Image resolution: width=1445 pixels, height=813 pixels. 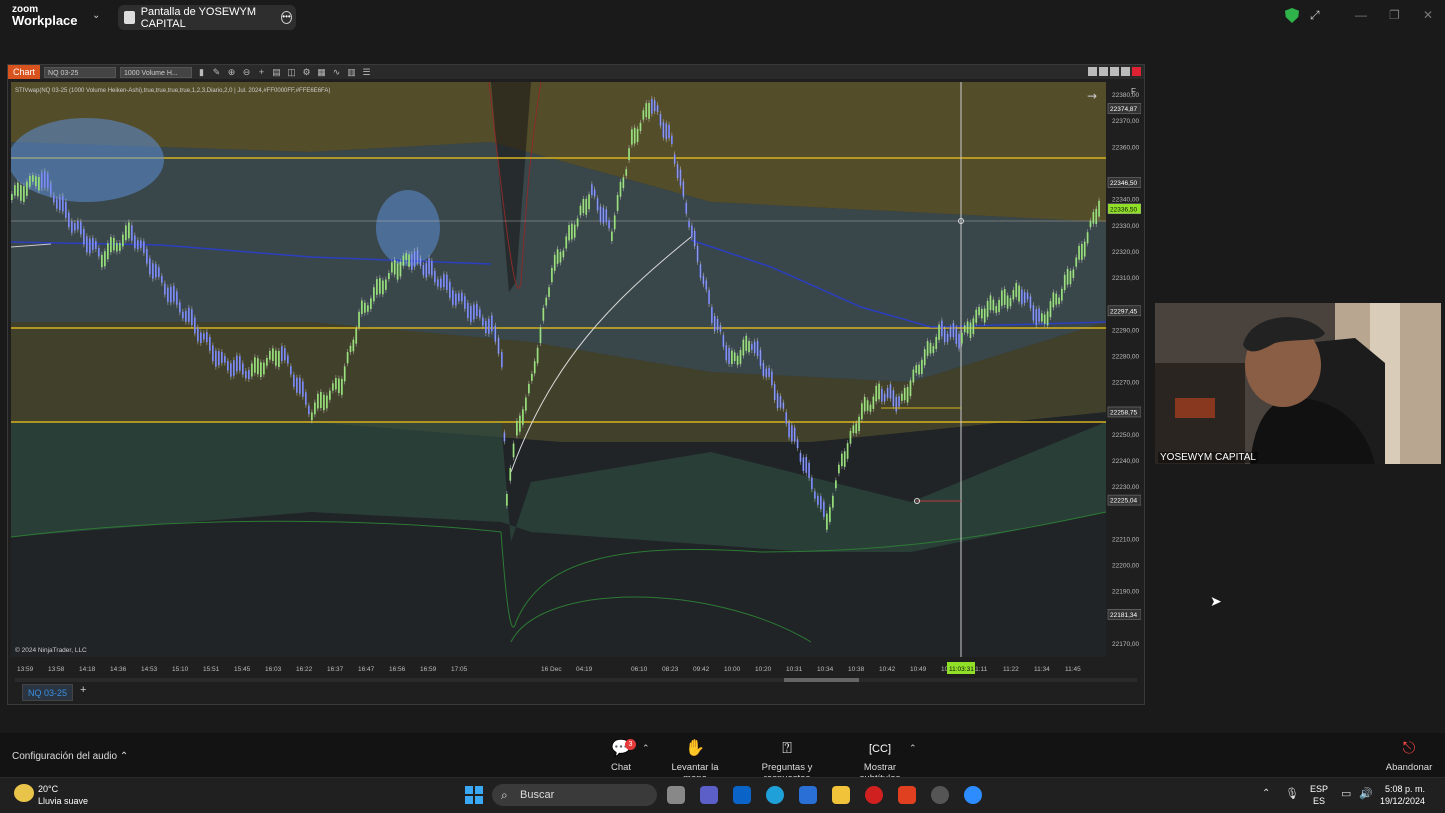 I want to click on weather-description: Lluvia suave, so click(x=63, y=801).